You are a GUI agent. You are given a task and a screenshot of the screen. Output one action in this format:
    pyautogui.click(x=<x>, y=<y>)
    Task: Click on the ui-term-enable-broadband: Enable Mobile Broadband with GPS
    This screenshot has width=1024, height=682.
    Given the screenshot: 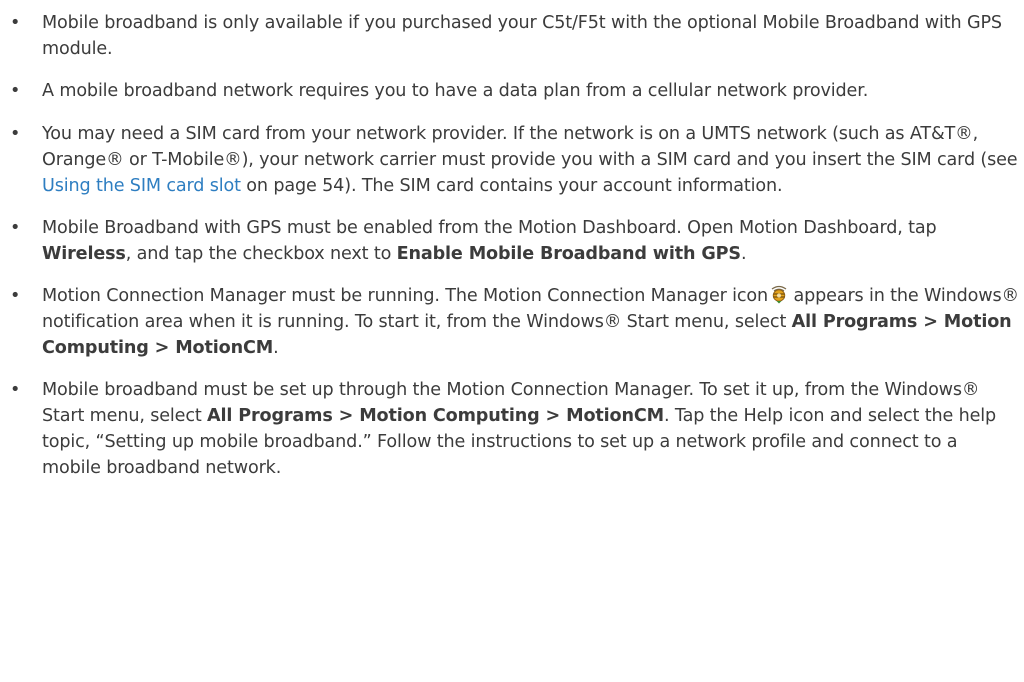 What is the action you would take?
    pyautogui.click(x=568, y=253)
    